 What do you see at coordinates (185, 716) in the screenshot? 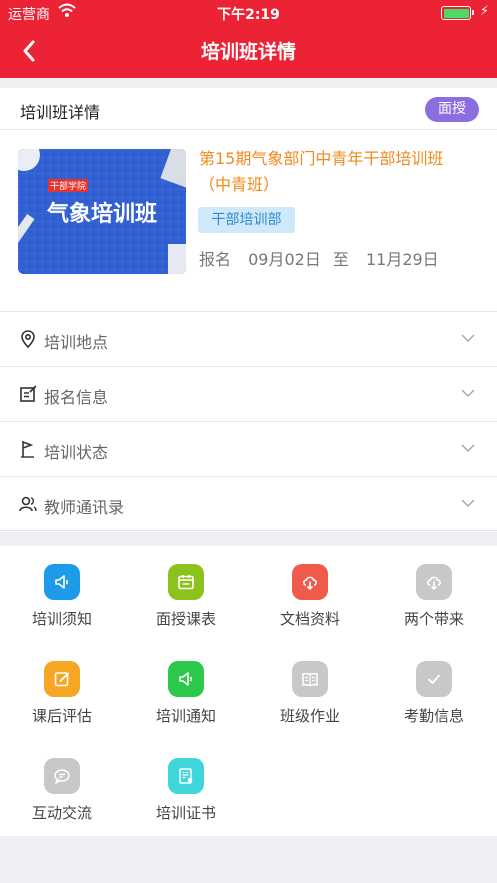
I see `function-label: 培训通知` at bounding box center [185, 716].